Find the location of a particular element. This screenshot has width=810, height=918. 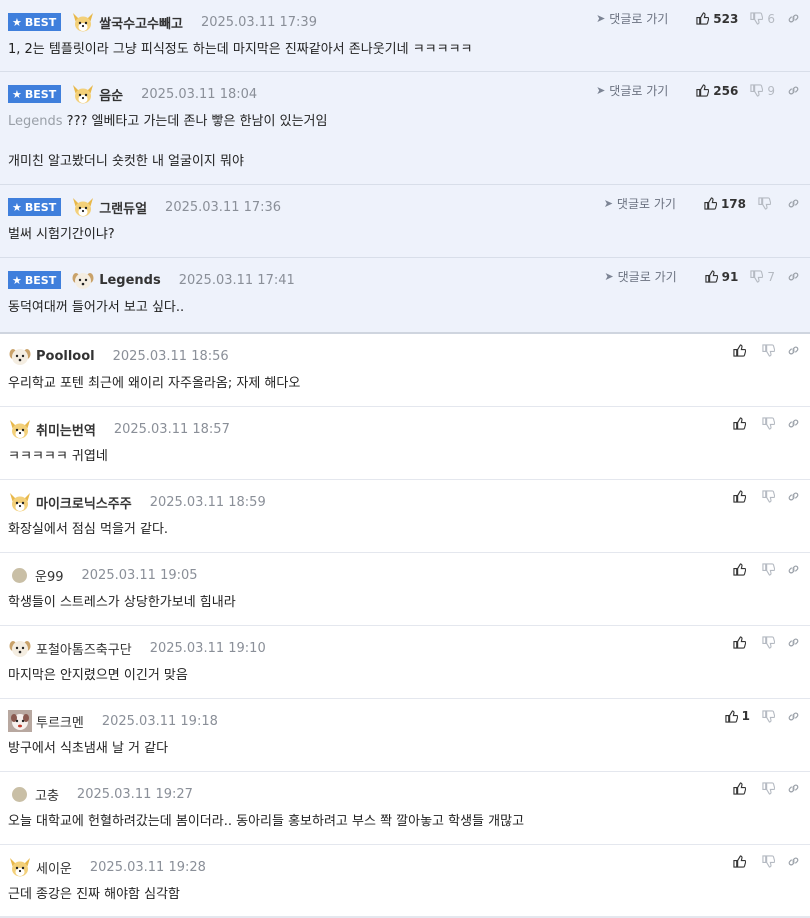

downvote-button: 9 is located at coordinates (762, 91).